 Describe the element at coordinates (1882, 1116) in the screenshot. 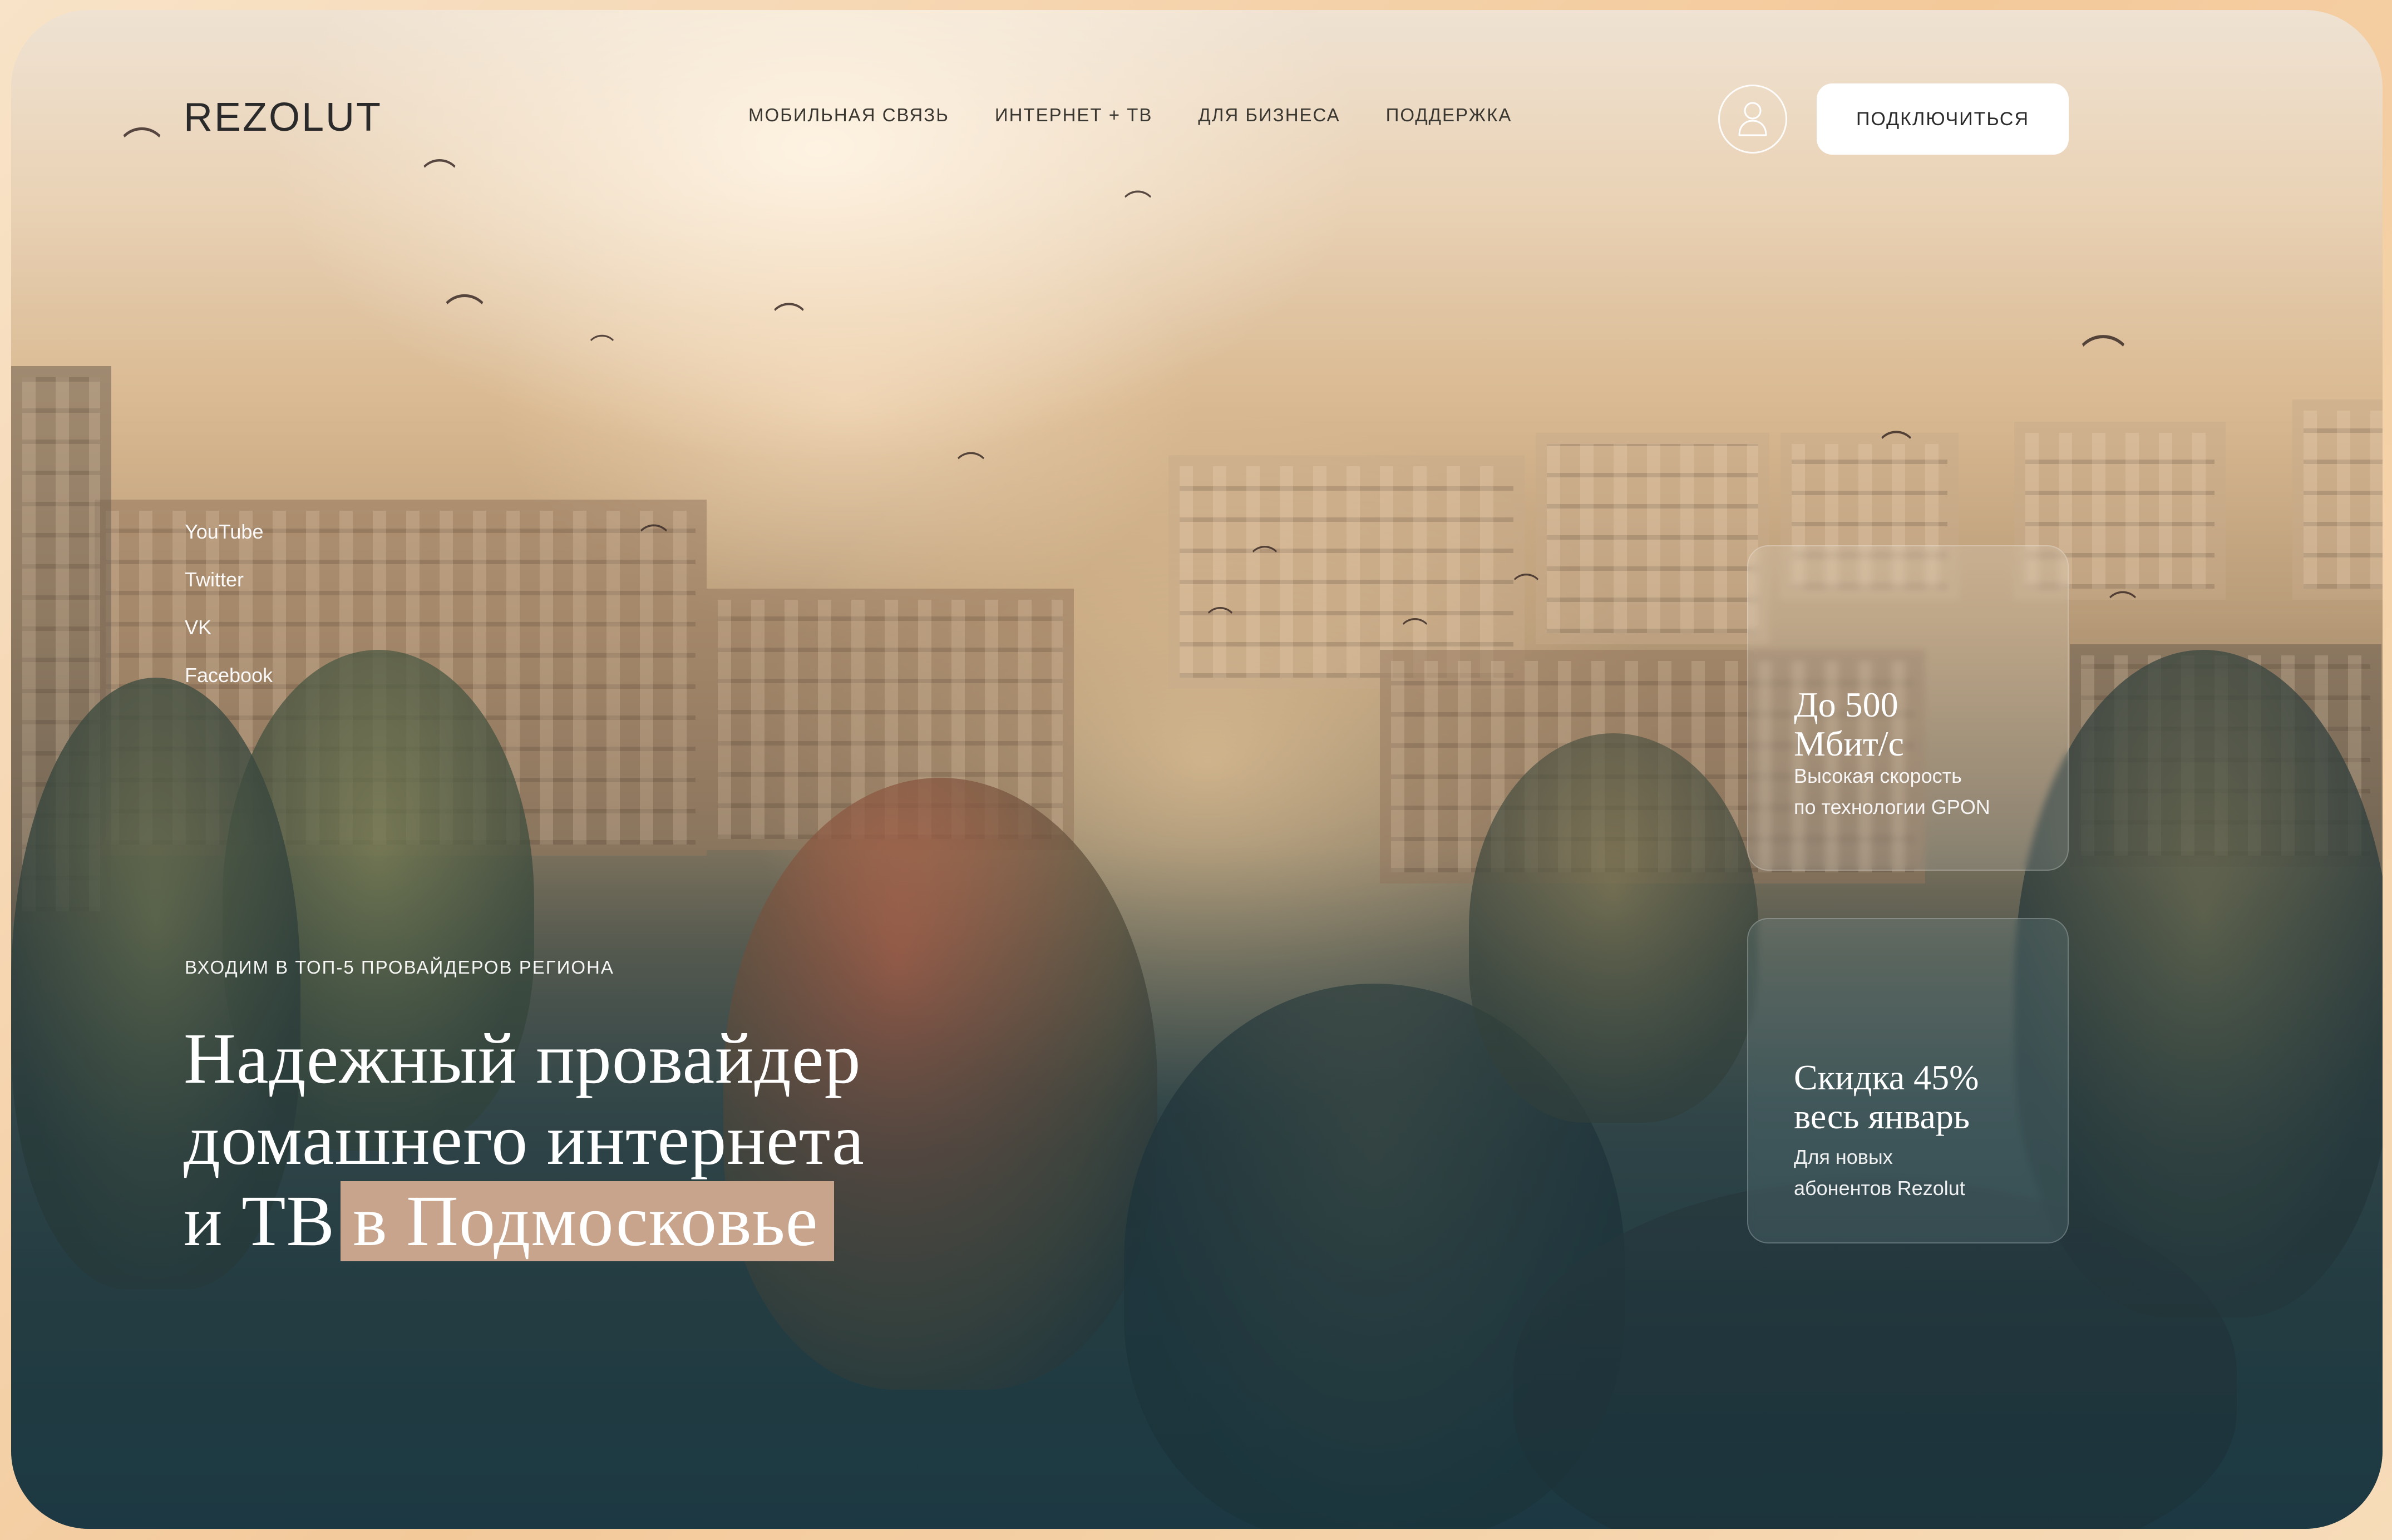

I see `card-title-line: весь январь` at that location.